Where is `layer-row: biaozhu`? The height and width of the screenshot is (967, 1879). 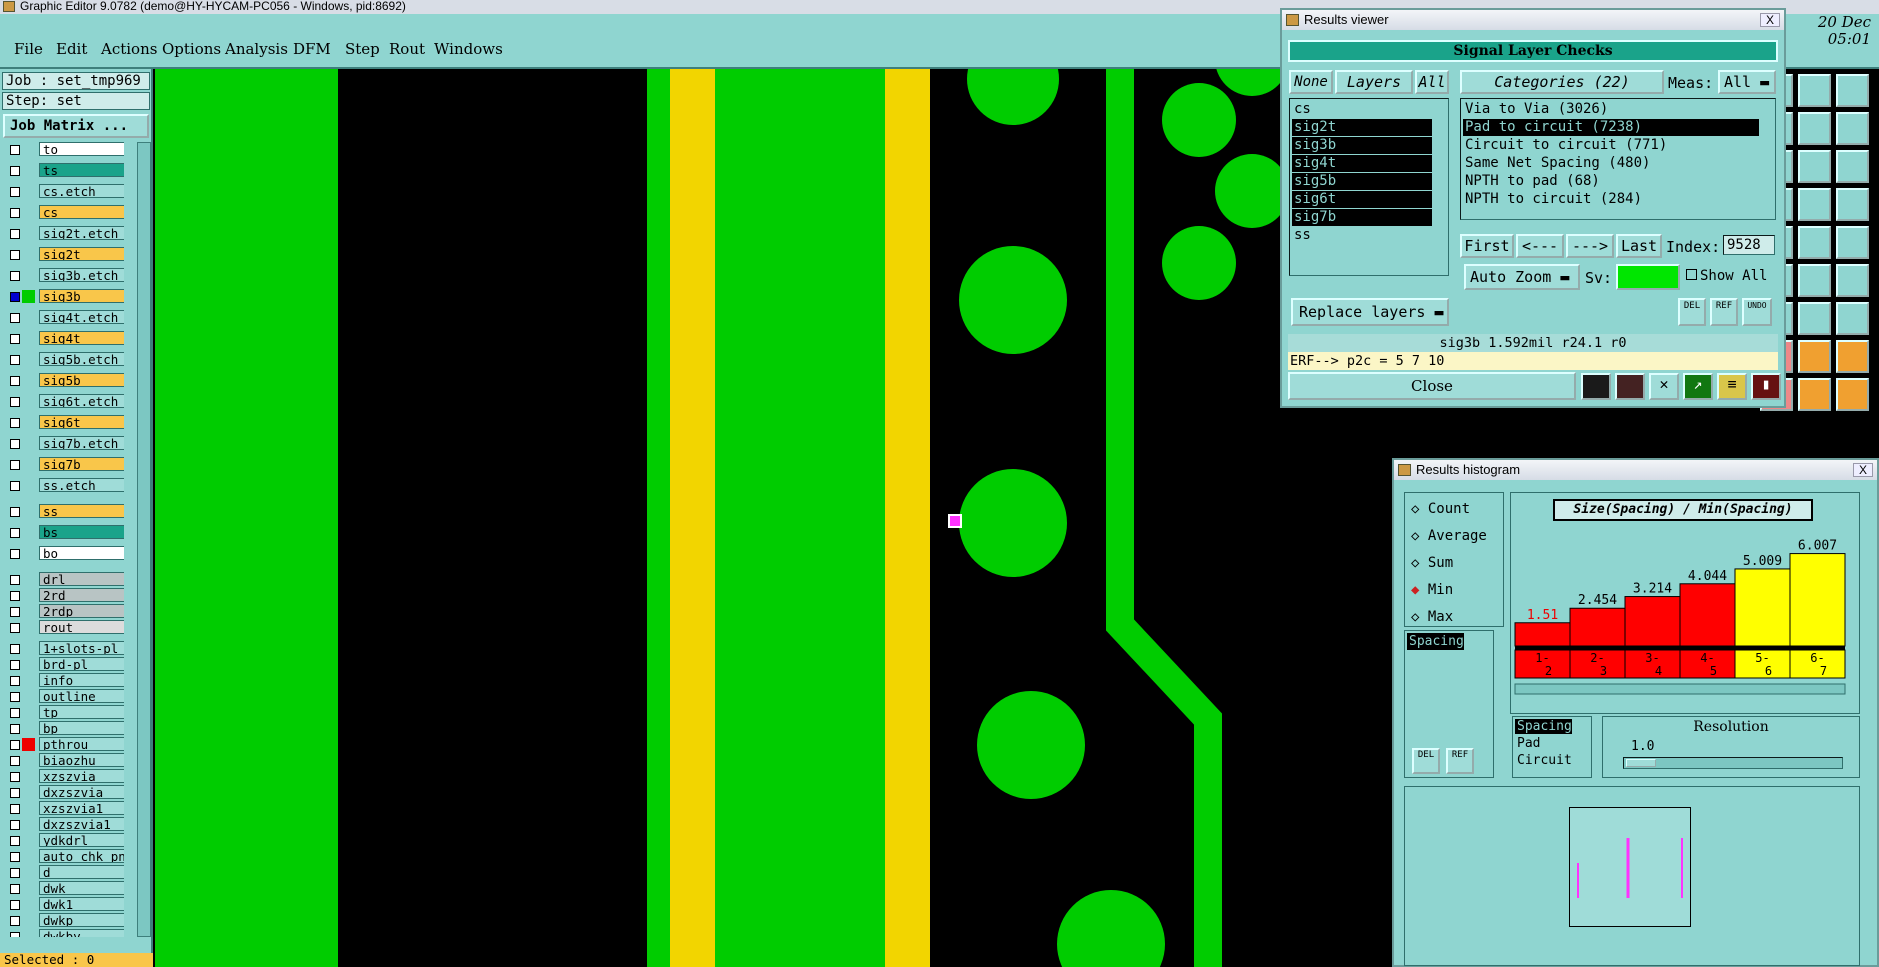 layer-row: biaozhu is located at coordinates (64, 760).